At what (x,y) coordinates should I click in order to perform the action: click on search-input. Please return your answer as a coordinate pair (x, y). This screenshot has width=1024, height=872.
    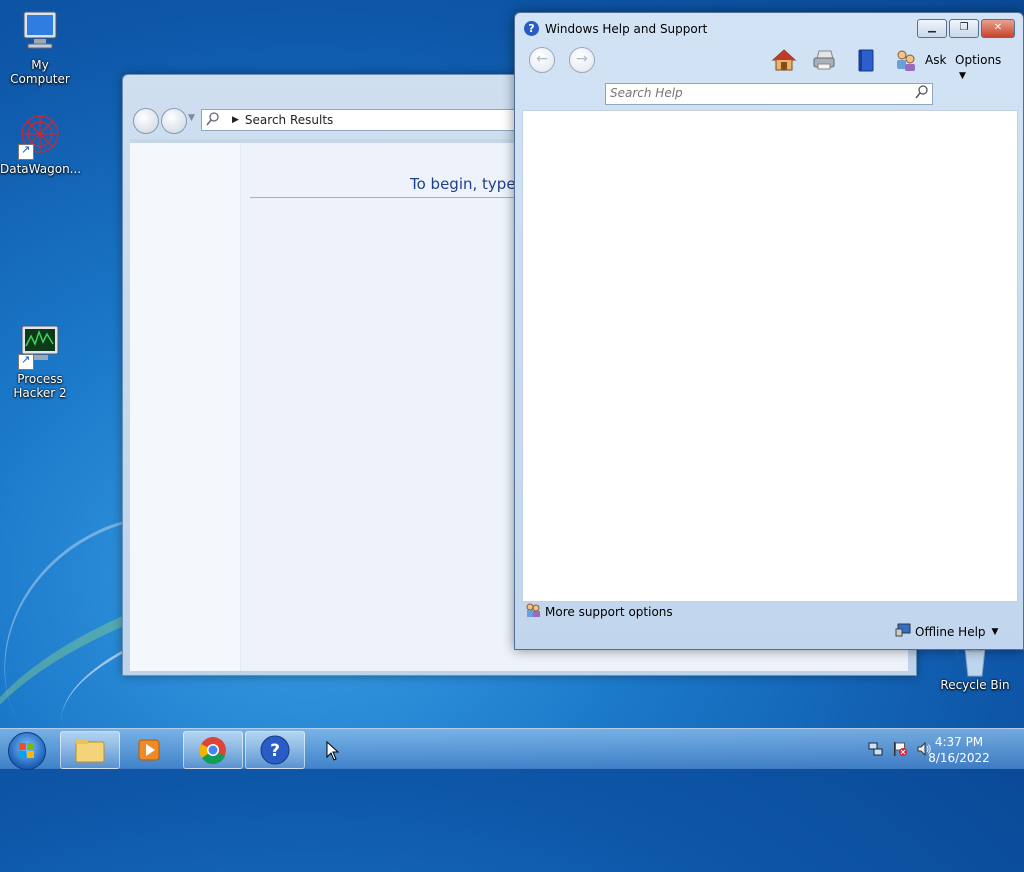
    Looking at the image, I should click on (755, 93).